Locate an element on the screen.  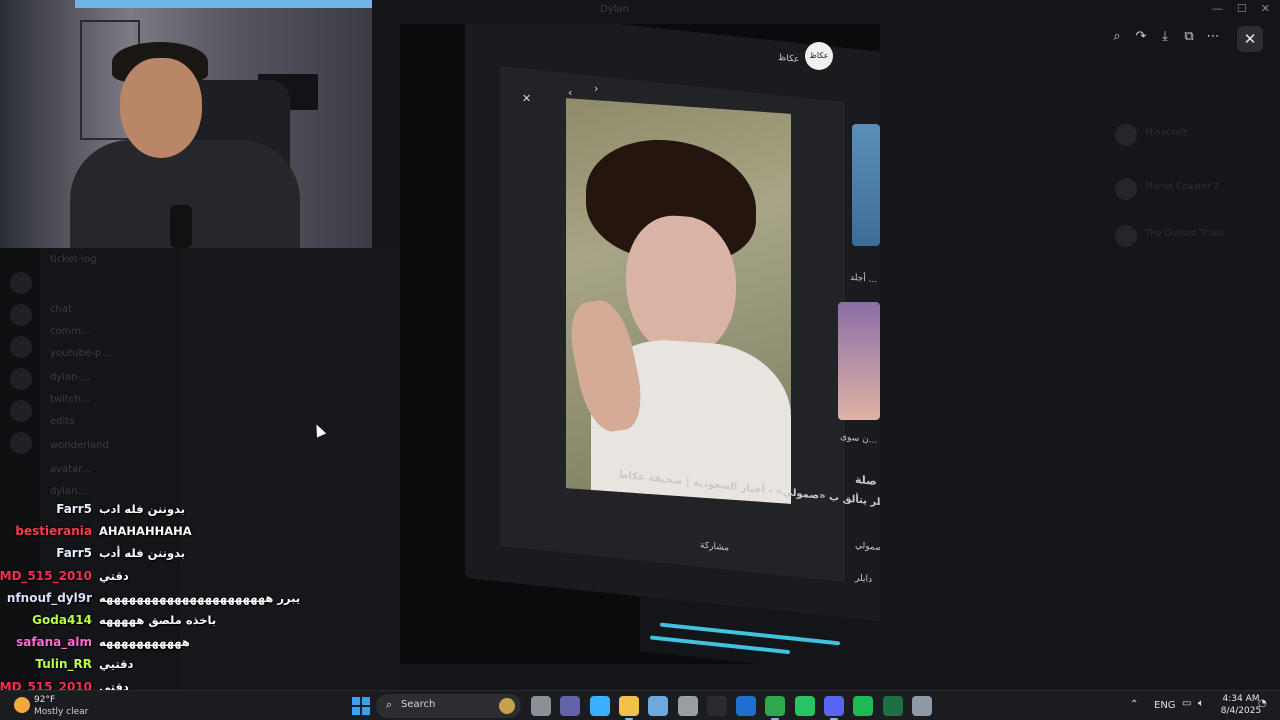
chat-message: MD_515_2010 دقتي is located at coordinates (150, 578).